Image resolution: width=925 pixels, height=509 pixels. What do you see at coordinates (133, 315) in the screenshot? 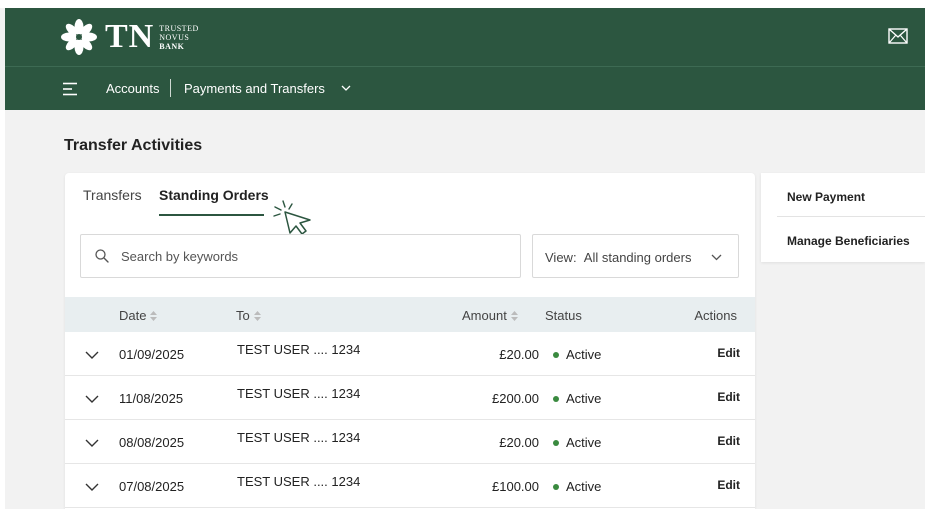
I see `column-header-date-label: Date` at bounding box center [133, 315].